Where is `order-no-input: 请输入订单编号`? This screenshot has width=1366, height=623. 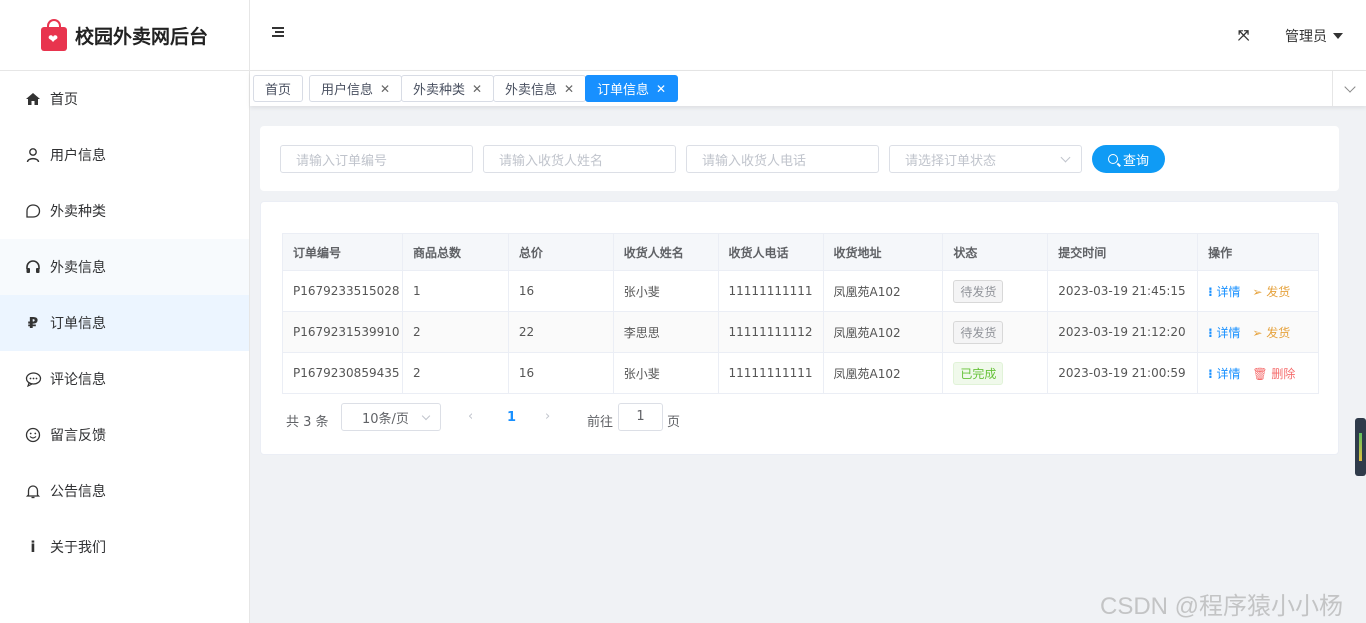 order-no-input: 请输入订单编号 is located at coordinates (376, 159).